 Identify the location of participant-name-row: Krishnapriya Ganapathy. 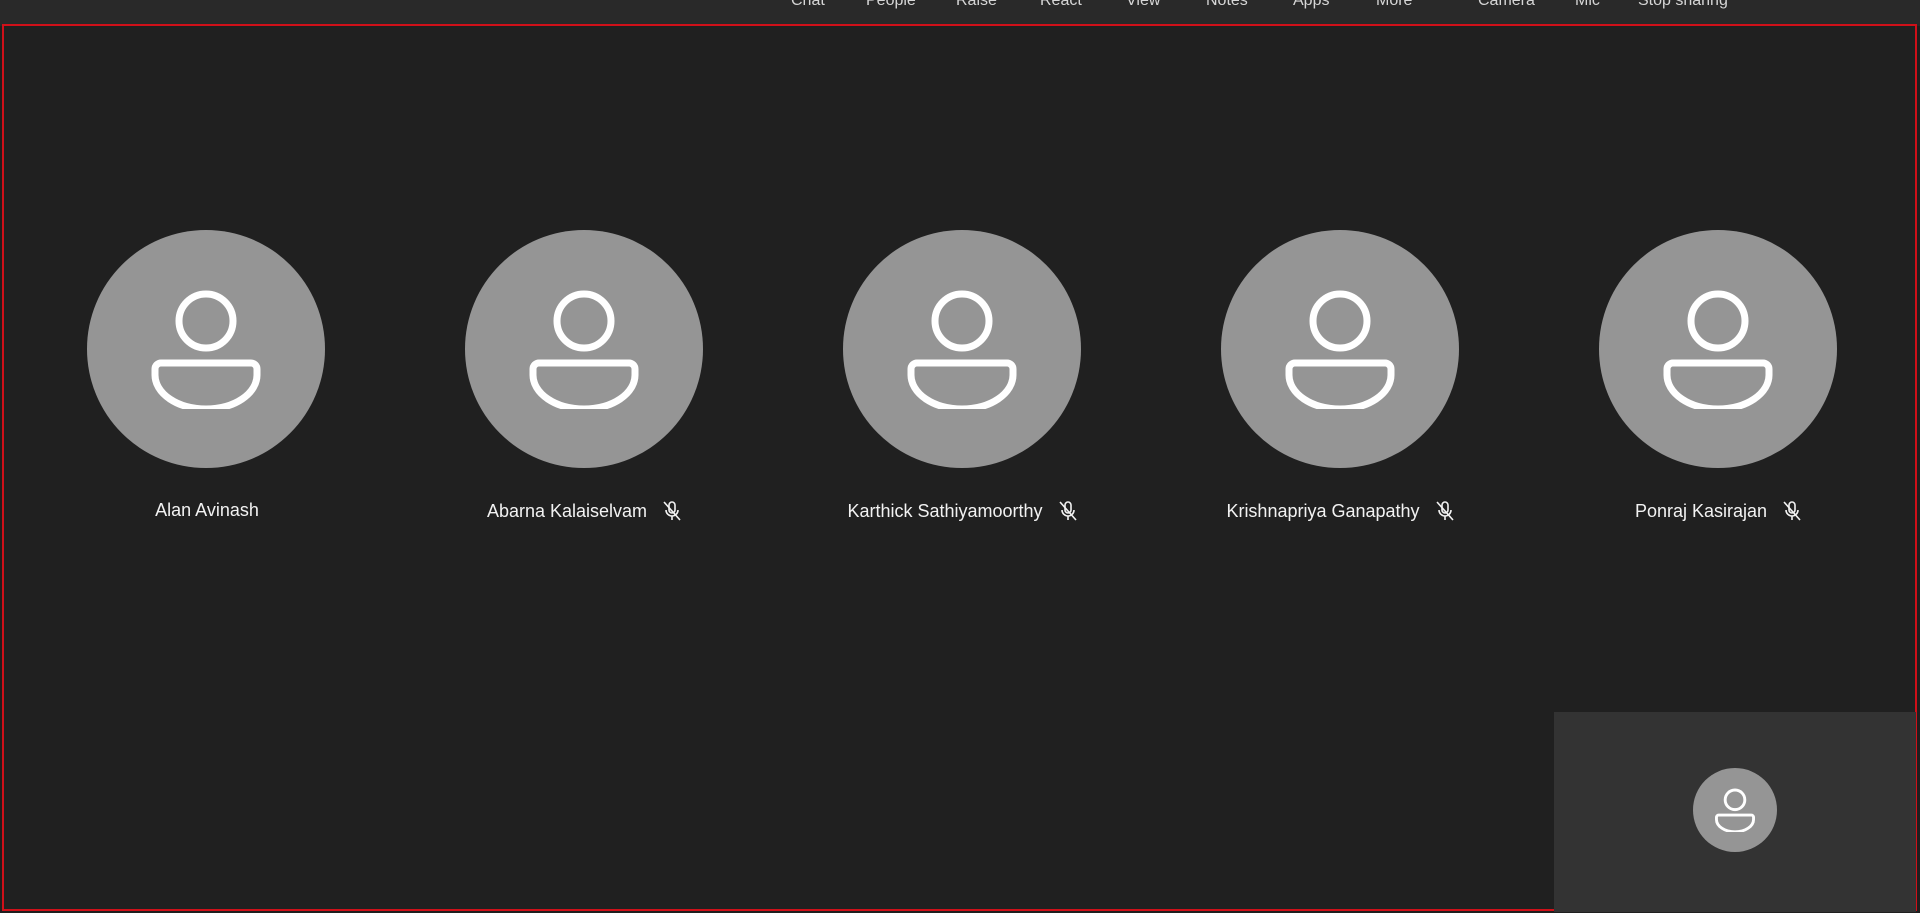
(1341, 511).